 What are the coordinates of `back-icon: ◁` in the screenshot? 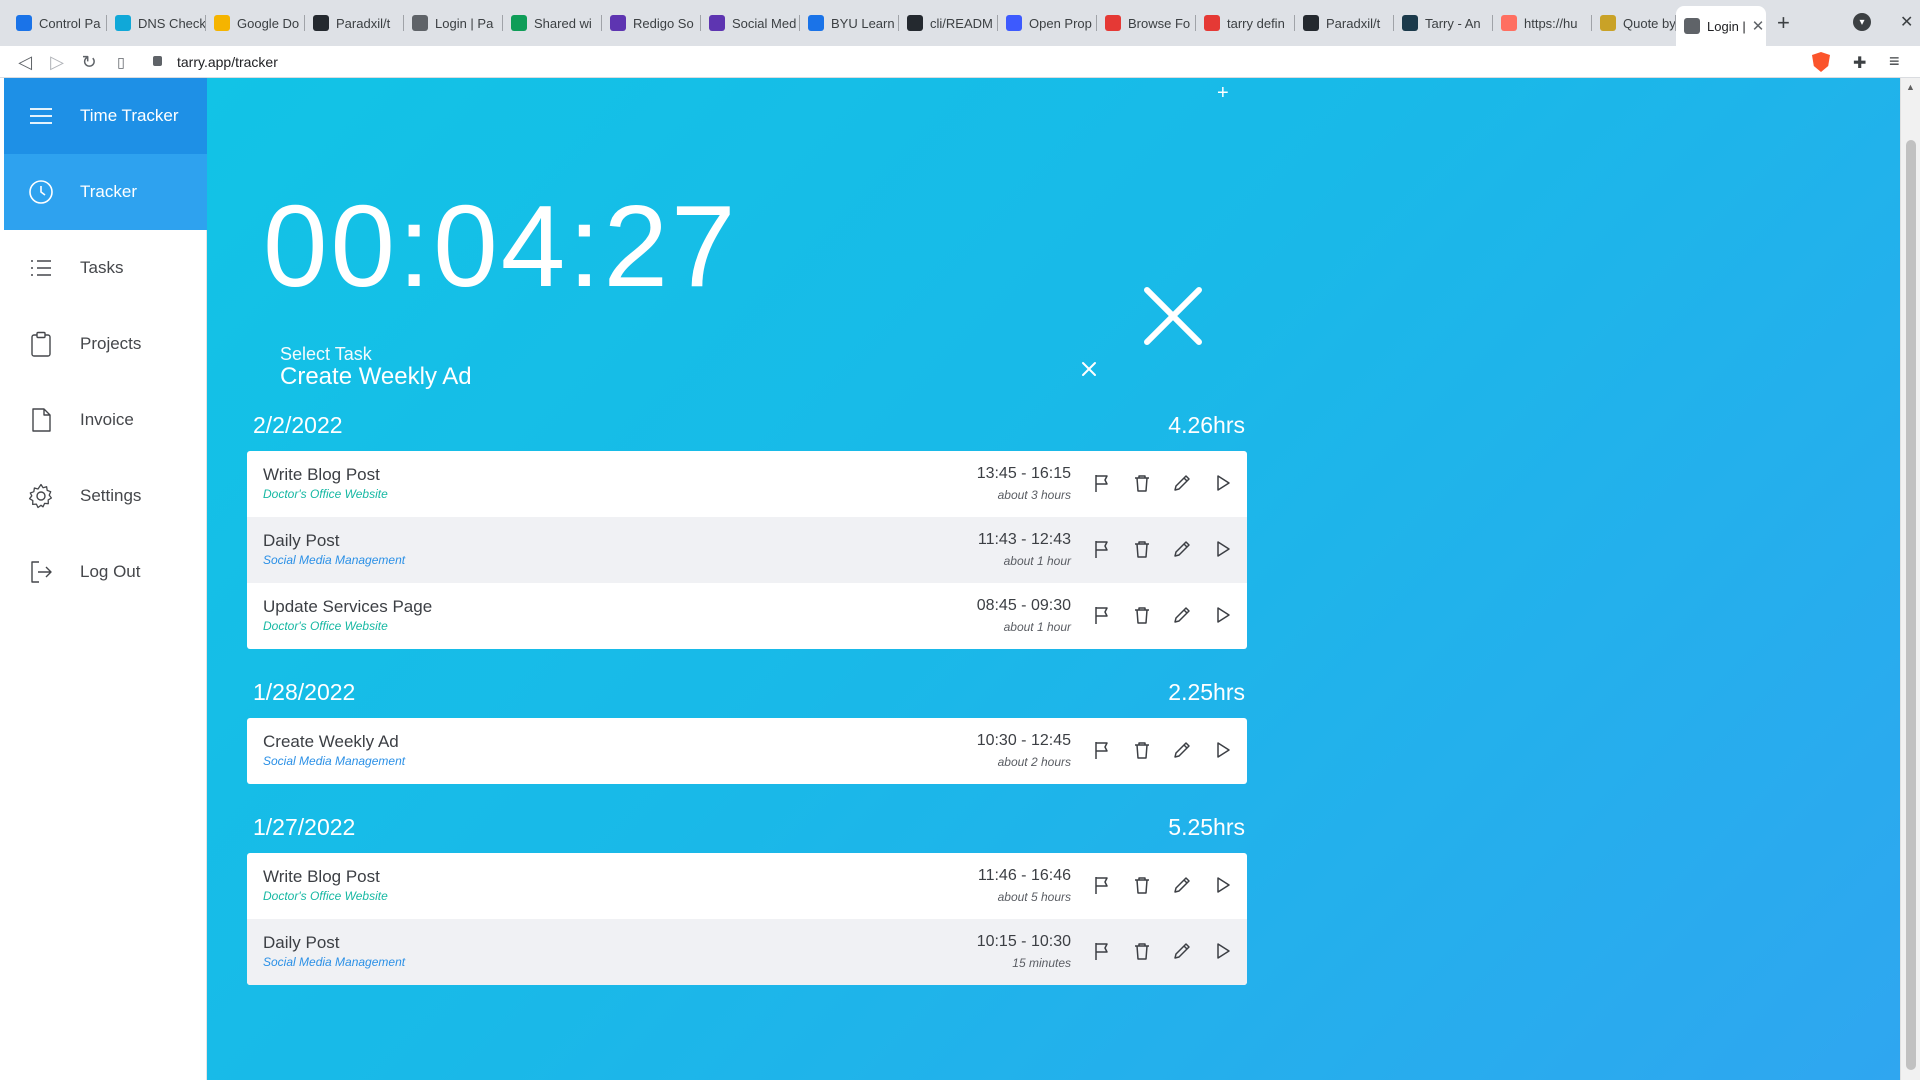 It's located at (25, 62).